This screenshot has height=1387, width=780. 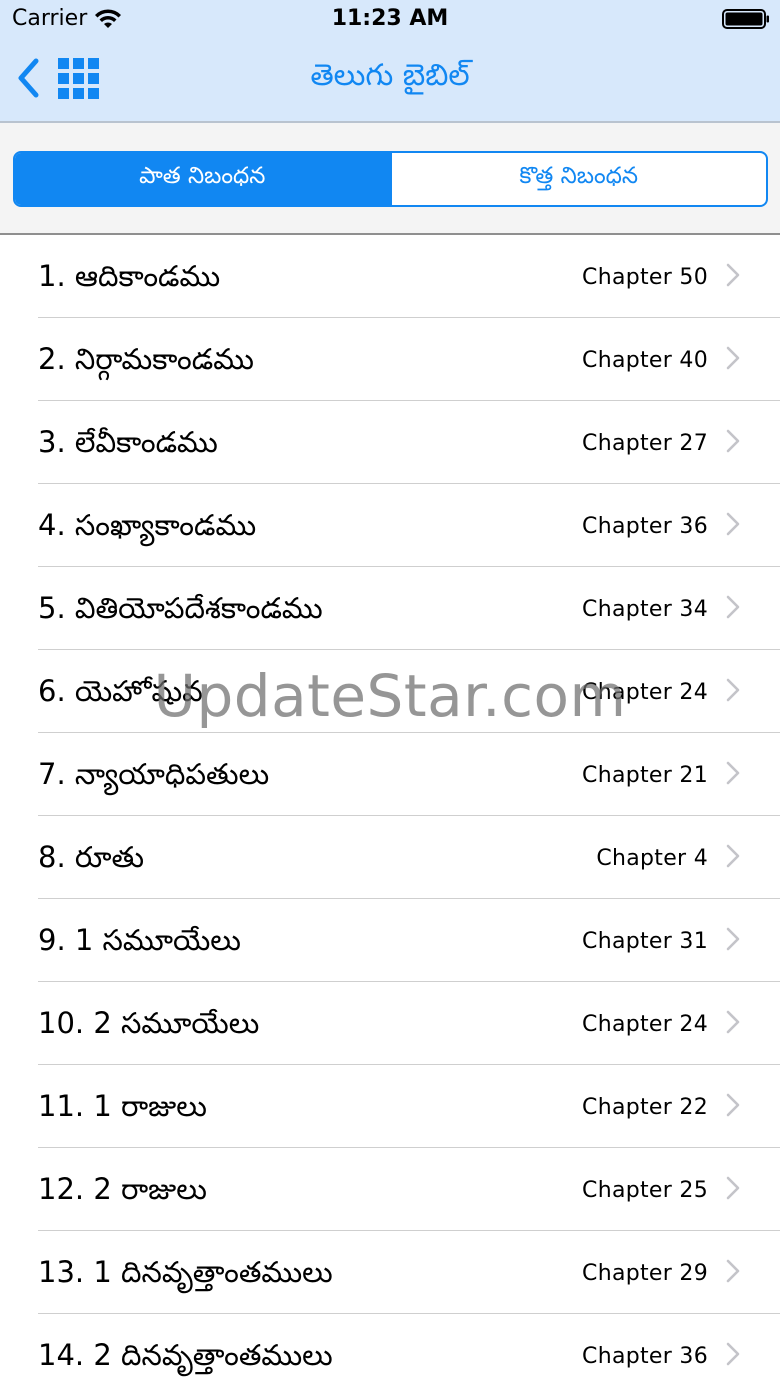 What do you see at coordinates (120, 691) in the screenshot?
I see `book-title: 6. యెహోషువ` at bounding box center [120, 691].